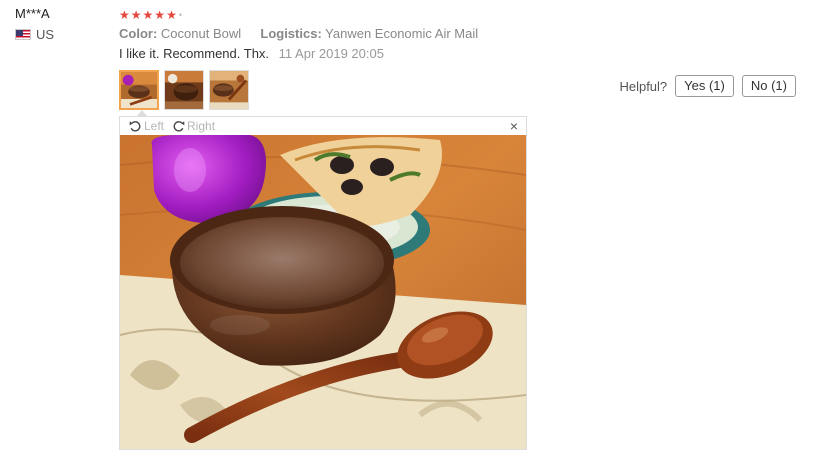  I want to click on photo-viewer-toolbar: Left Right ×, so click(323, 126).